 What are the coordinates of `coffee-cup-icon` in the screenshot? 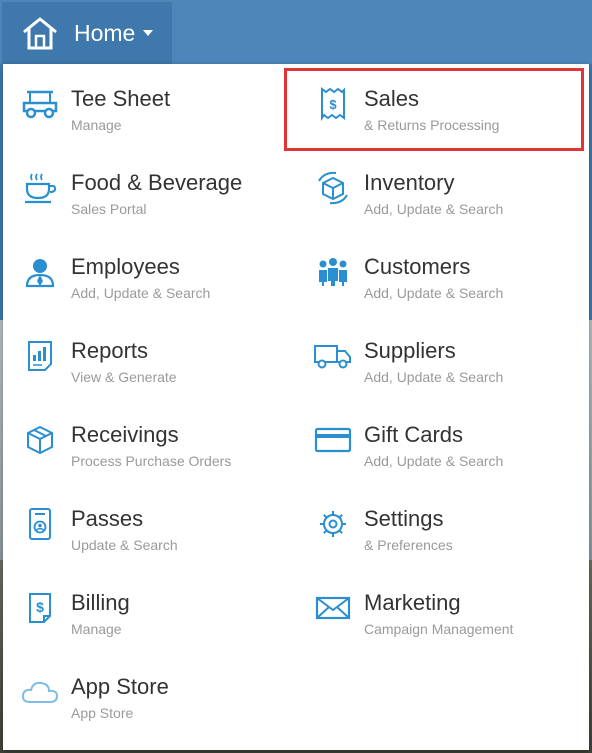 It's located at (40, 188).